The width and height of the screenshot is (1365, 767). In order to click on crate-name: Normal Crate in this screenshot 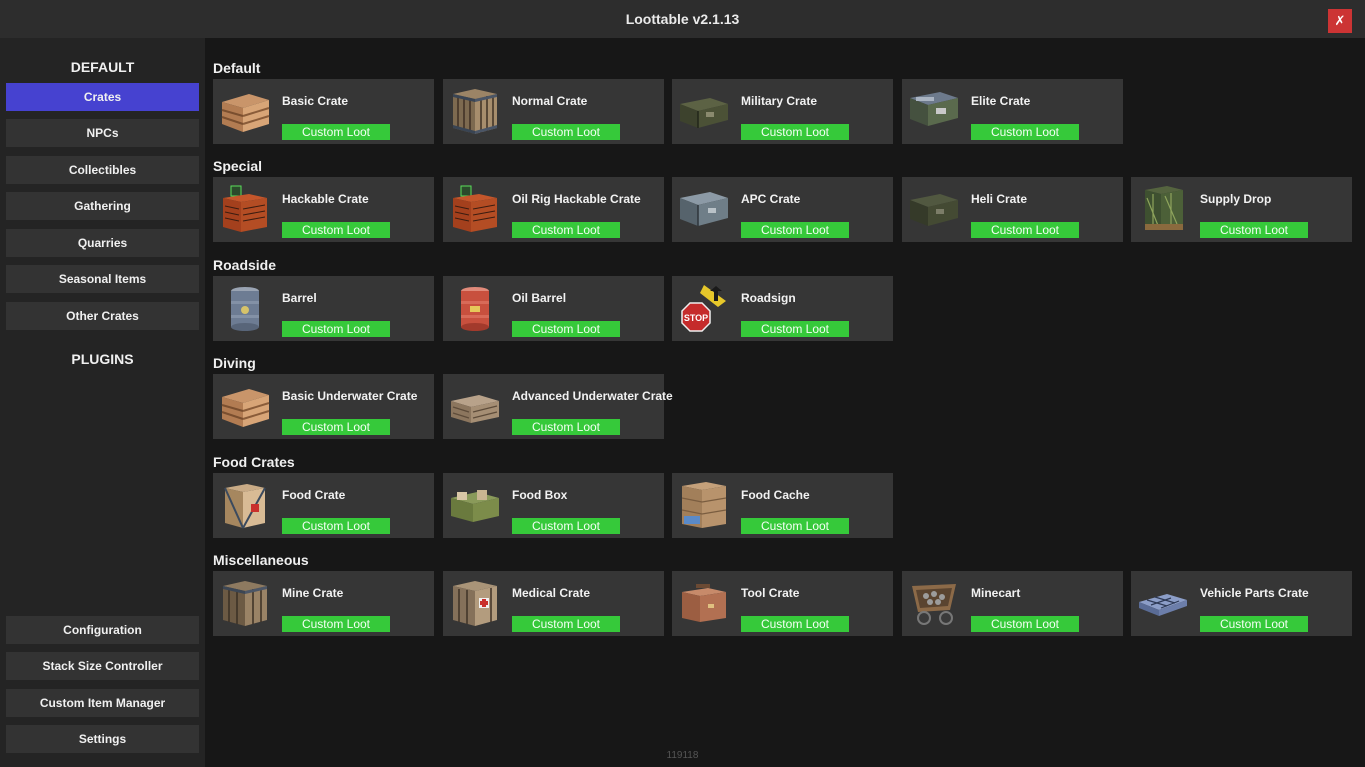, I will do `click(550, 101)`.